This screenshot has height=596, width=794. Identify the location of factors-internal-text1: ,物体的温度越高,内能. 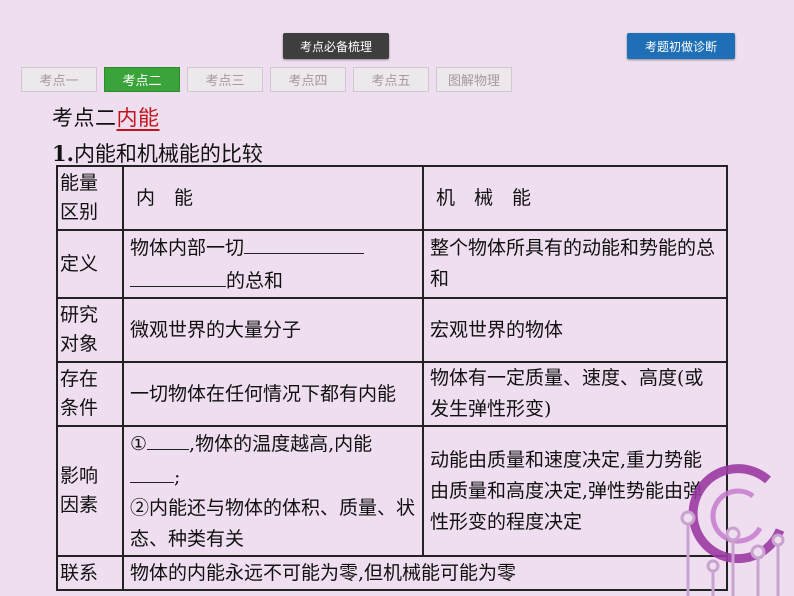
(281, 444).